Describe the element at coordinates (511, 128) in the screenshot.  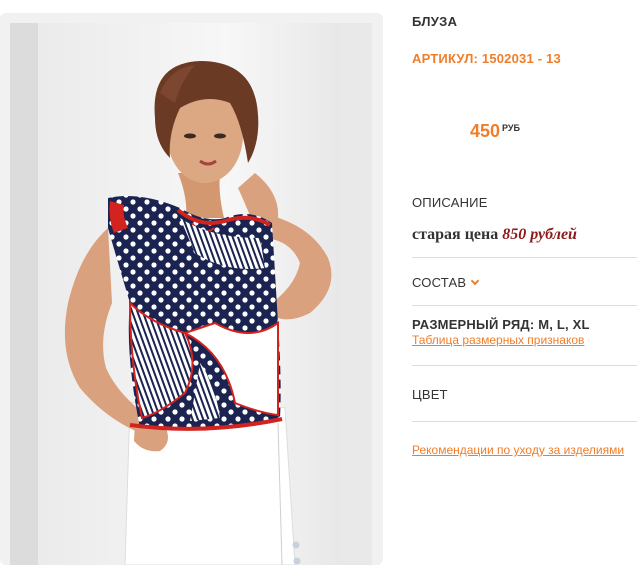
I see `price-currency: РУБ` at that location.